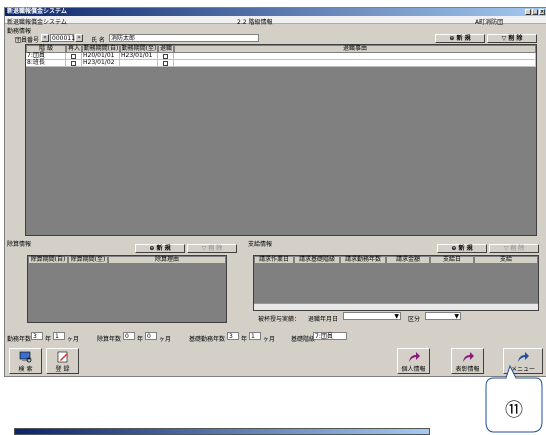 Image resolution: width=546 pixels, height=435 pixels. Describe the element at coordinates (452, 260) in the screenshot. I see `pay-col-paydate: 支給日` at that location.